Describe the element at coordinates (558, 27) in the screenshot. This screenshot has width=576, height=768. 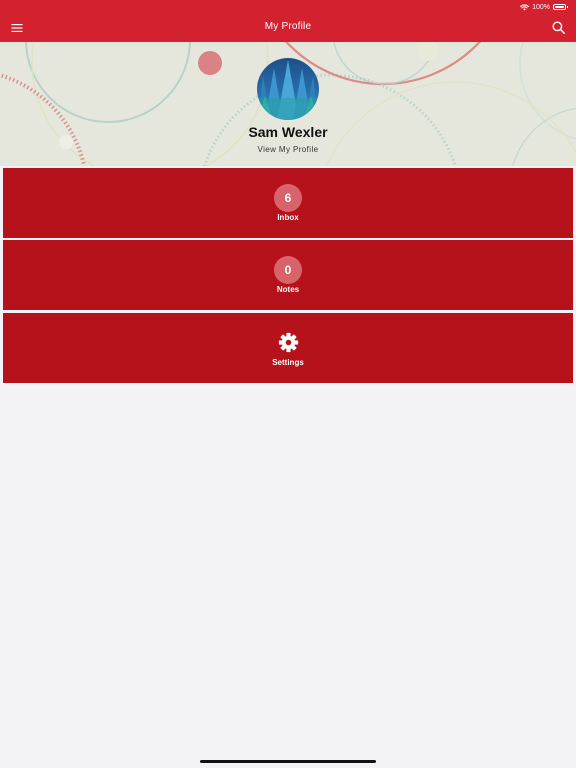
I see `search-icon` at that location.